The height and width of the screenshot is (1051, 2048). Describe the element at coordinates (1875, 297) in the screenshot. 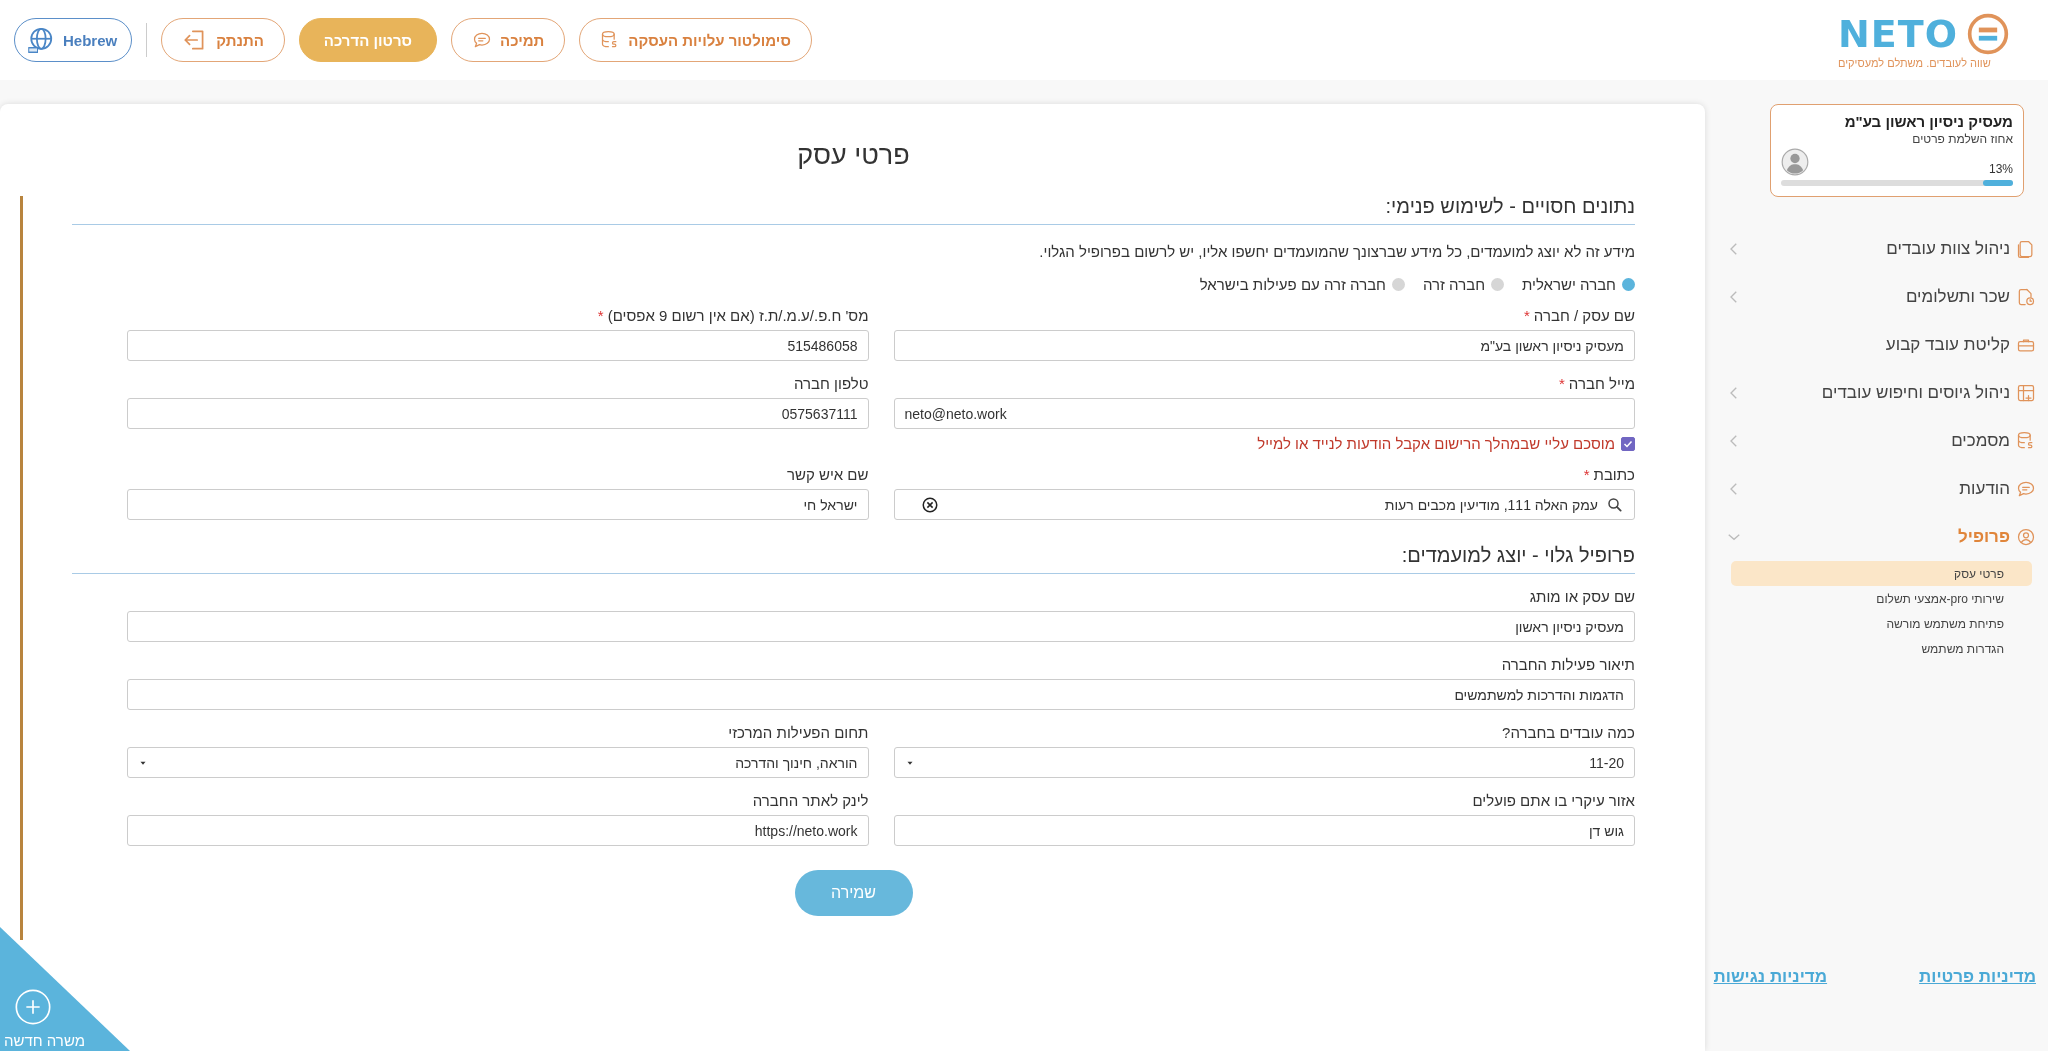

I see `menu-item: שכר ותשלומים` at that location.